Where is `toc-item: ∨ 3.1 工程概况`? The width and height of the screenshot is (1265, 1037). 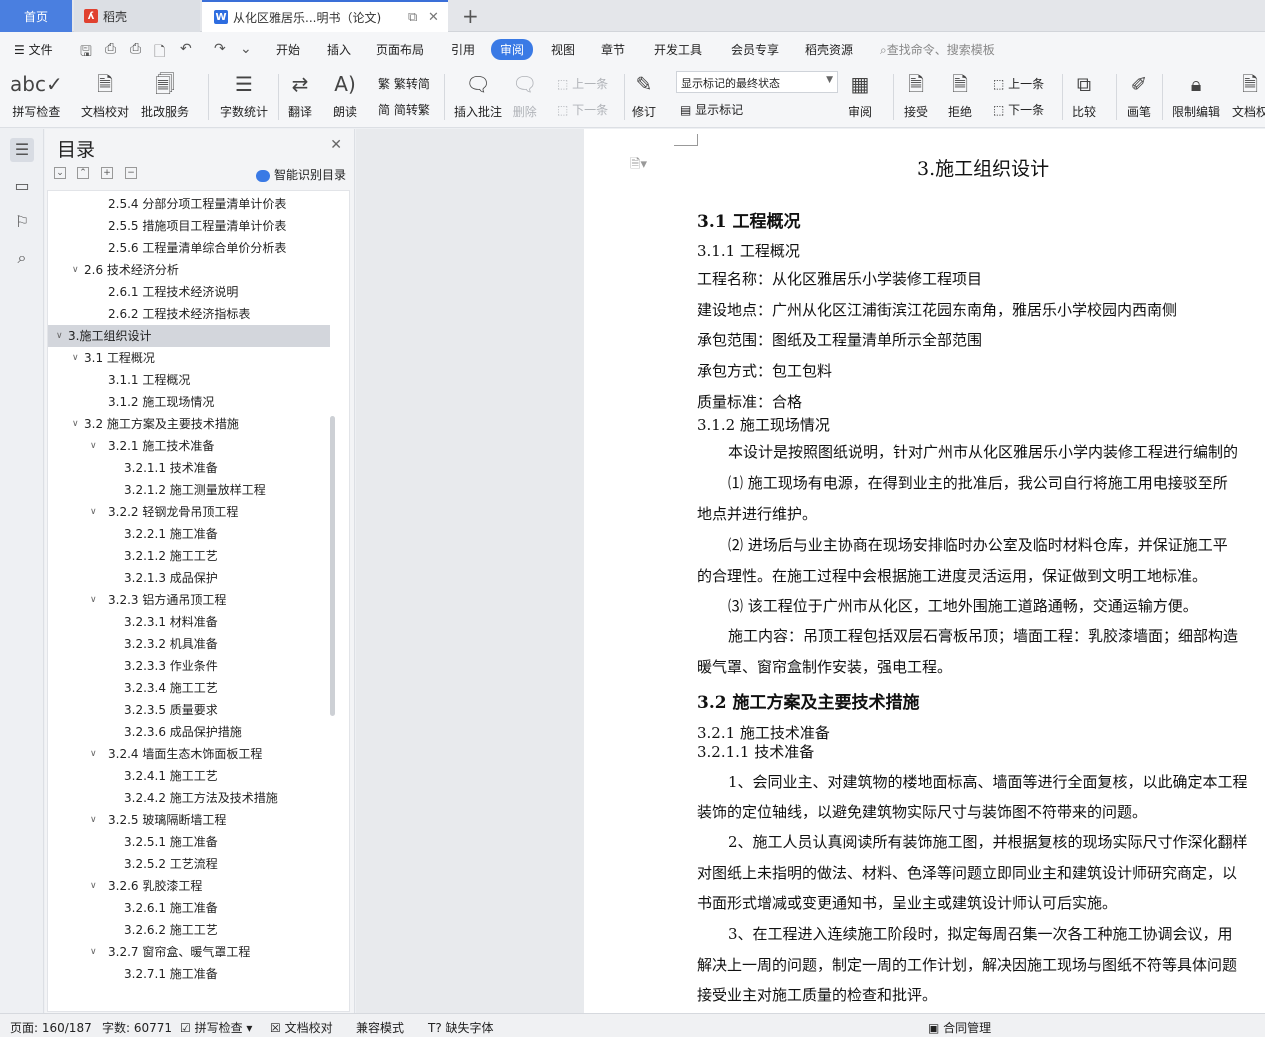
toc-item: ∨ 3.1 工程概况 is located at coordinates (189, 358).